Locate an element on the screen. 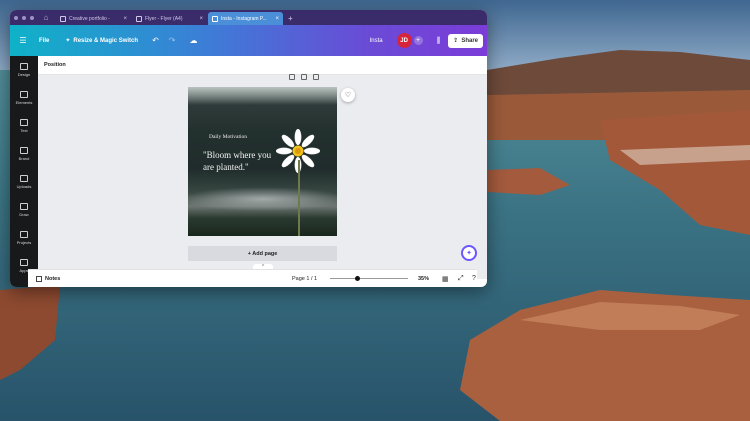 Image resolution: width=750 pixels, height=421 pixels. sidebar-item-elements: Elements is located at coordinates (24, 98).